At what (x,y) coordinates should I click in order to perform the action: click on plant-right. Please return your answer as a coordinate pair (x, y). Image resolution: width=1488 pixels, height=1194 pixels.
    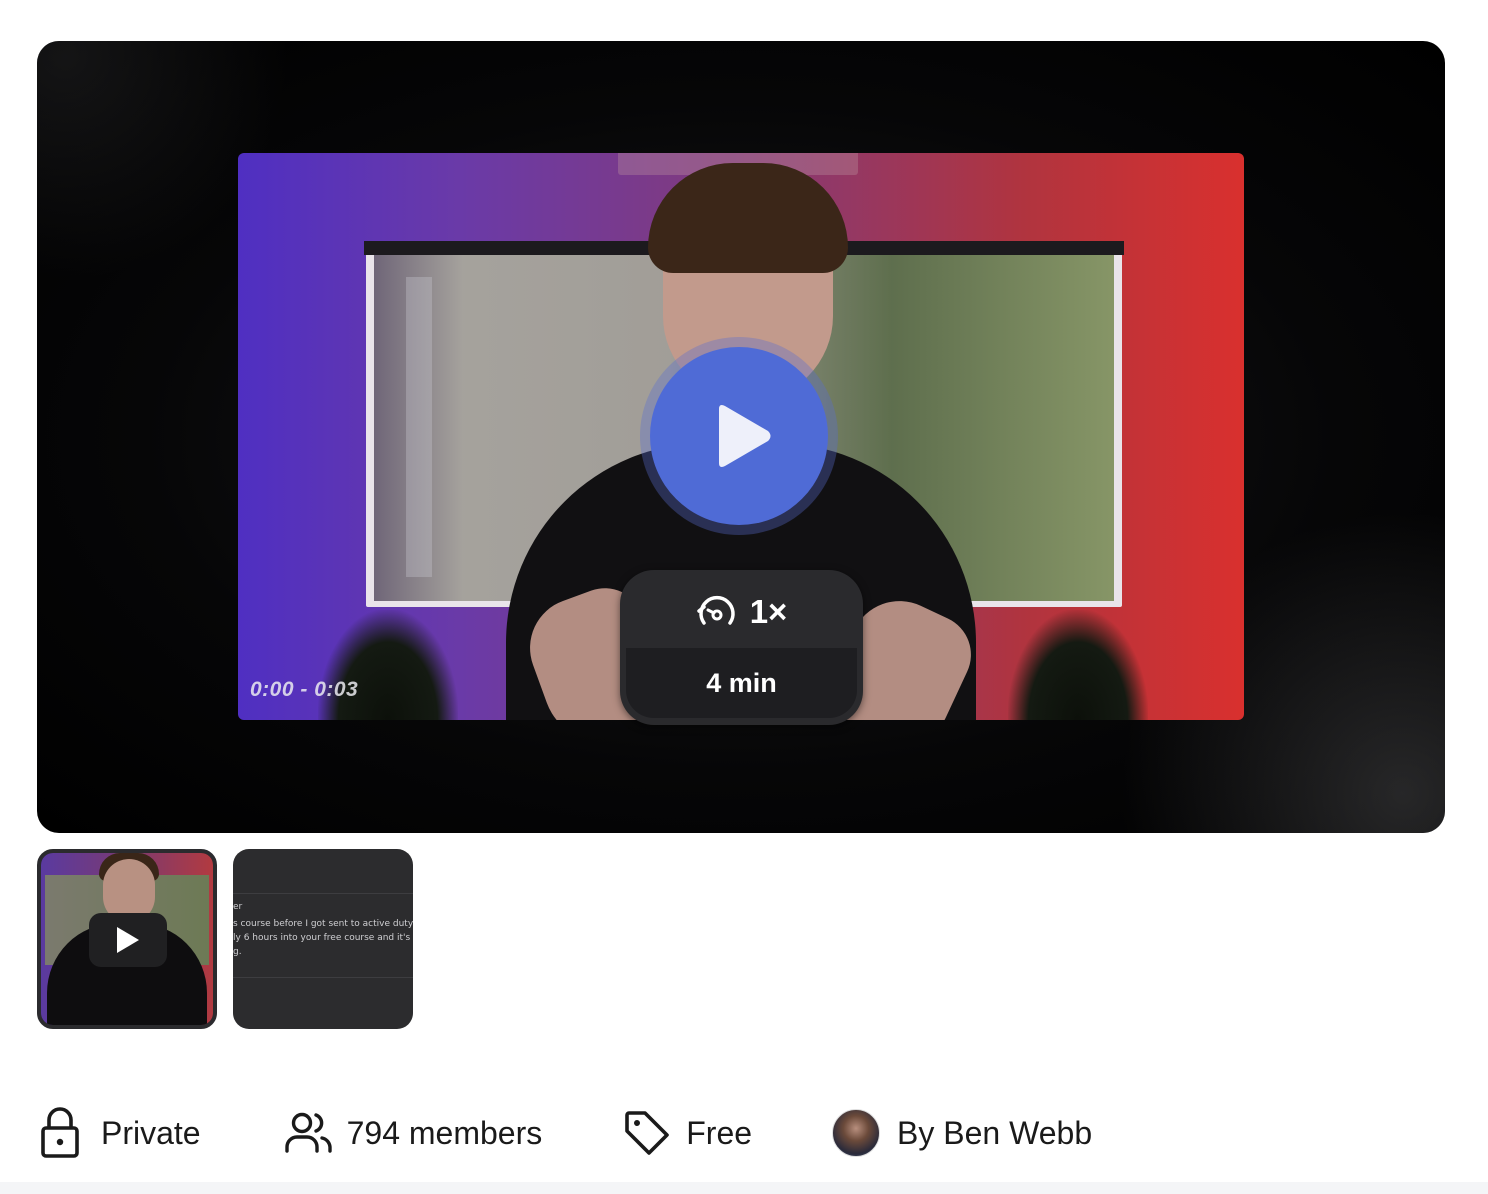
    Looking at the image, I should click on (1078, 665).